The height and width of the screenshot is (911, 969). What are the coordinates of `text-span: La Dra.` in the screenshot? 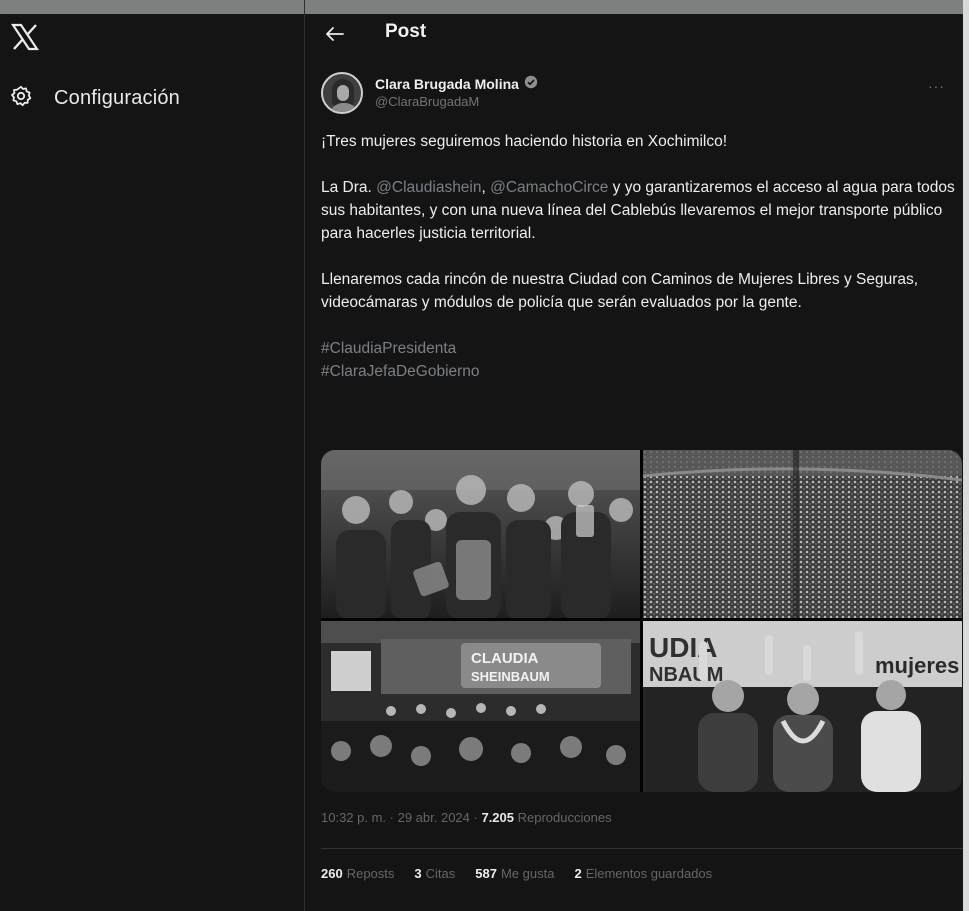 It's located at (349, 187).